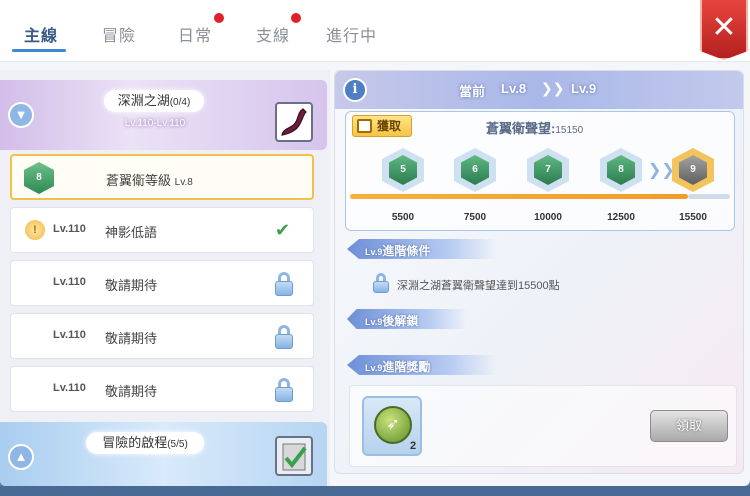 The image size is (750, 496). I want to click on reward-item-slot: ➶ 2, so click(392, 426).